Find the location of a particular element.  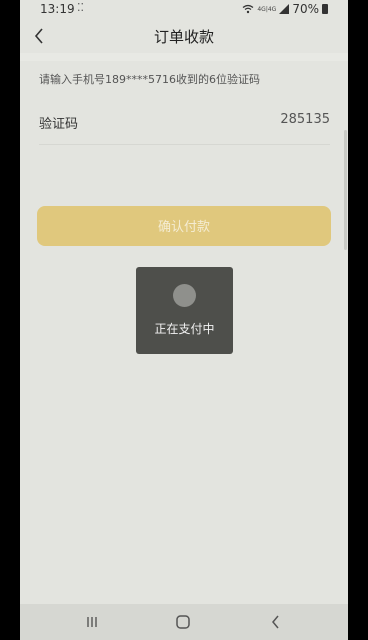

wifi-icon is located at coordinates (248, 9).